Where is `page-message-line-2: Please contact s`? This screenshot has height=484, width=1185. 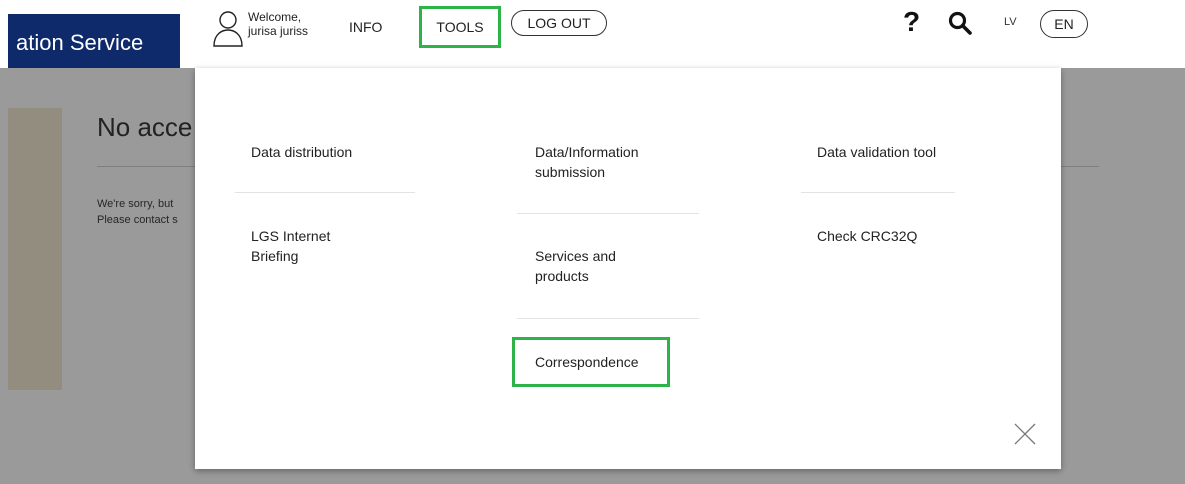
page-message-line-2: Please contact s is located at coordinates (137, 220).